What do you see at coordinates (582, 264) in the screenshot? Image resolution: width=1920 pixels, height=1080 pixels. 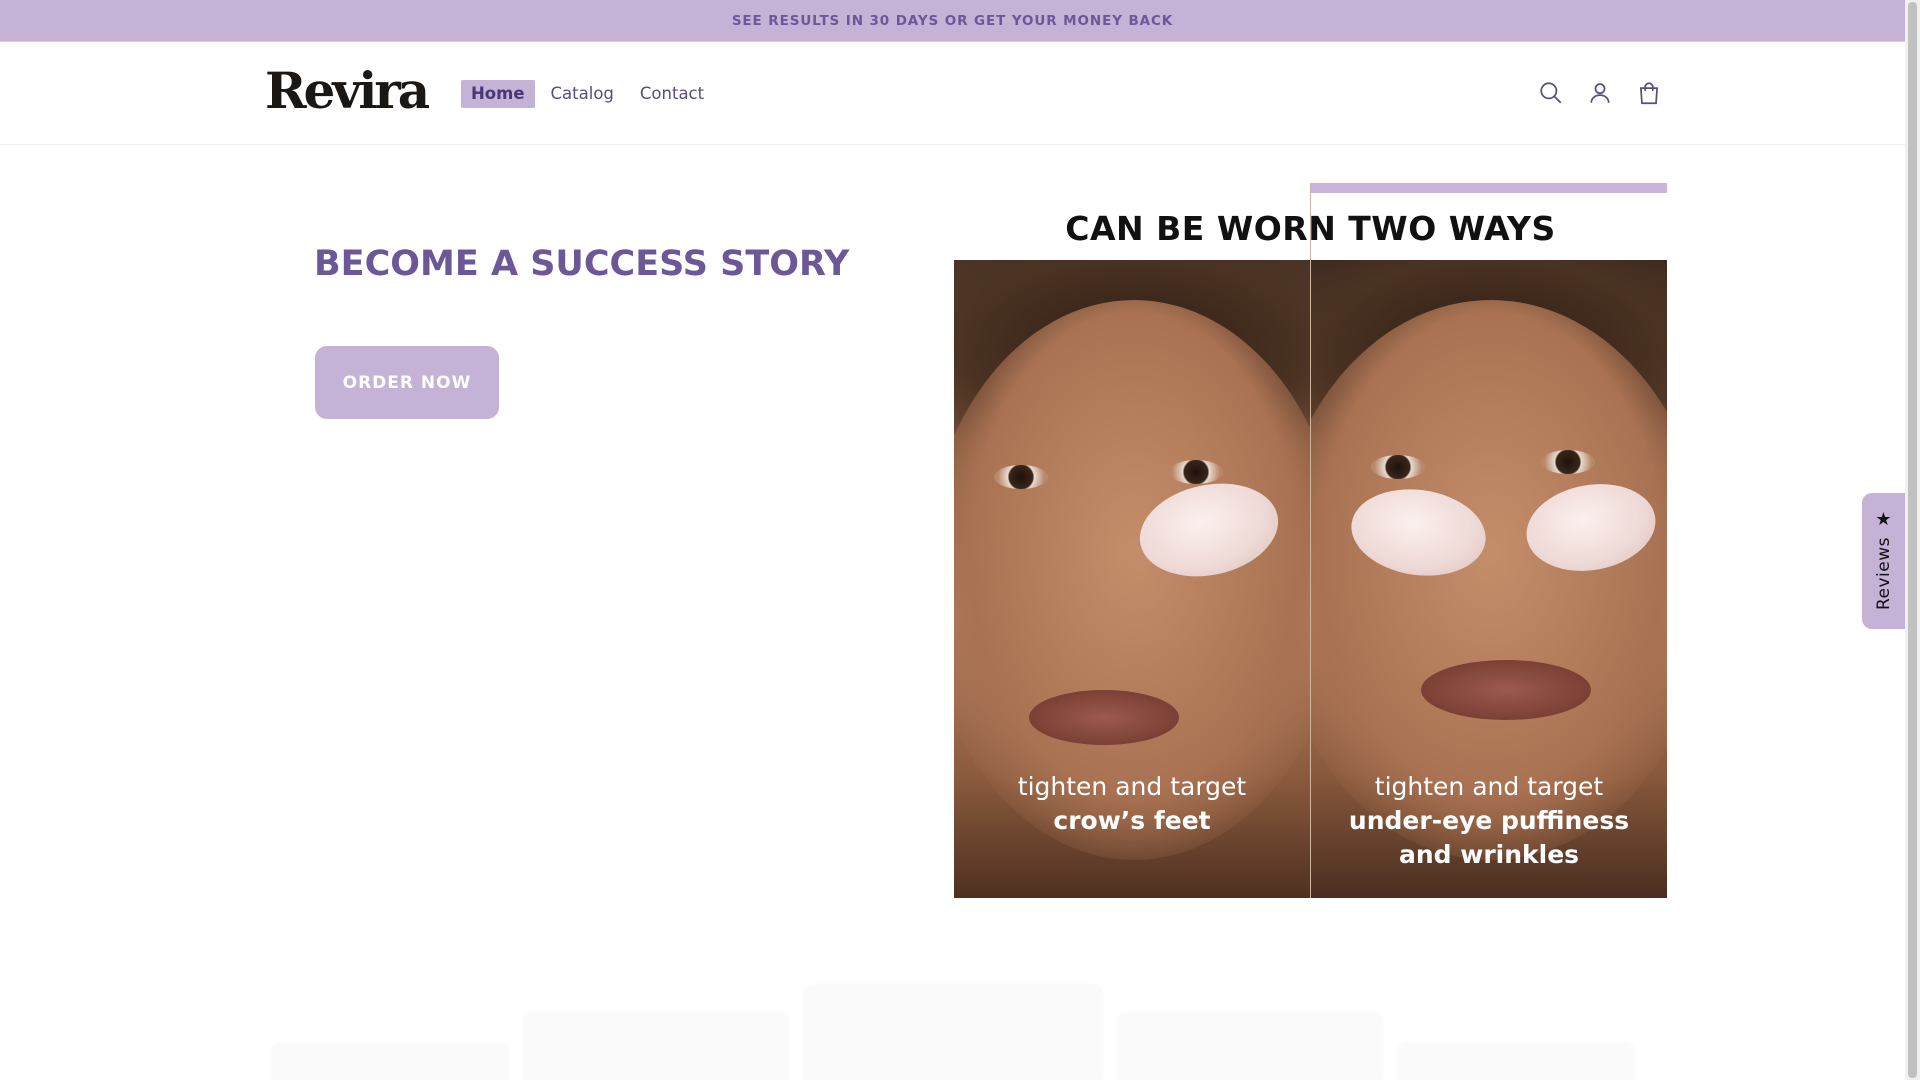 I see `hero-title: BECOME A SUCCESS STORY` at bounding box center [582, 264].